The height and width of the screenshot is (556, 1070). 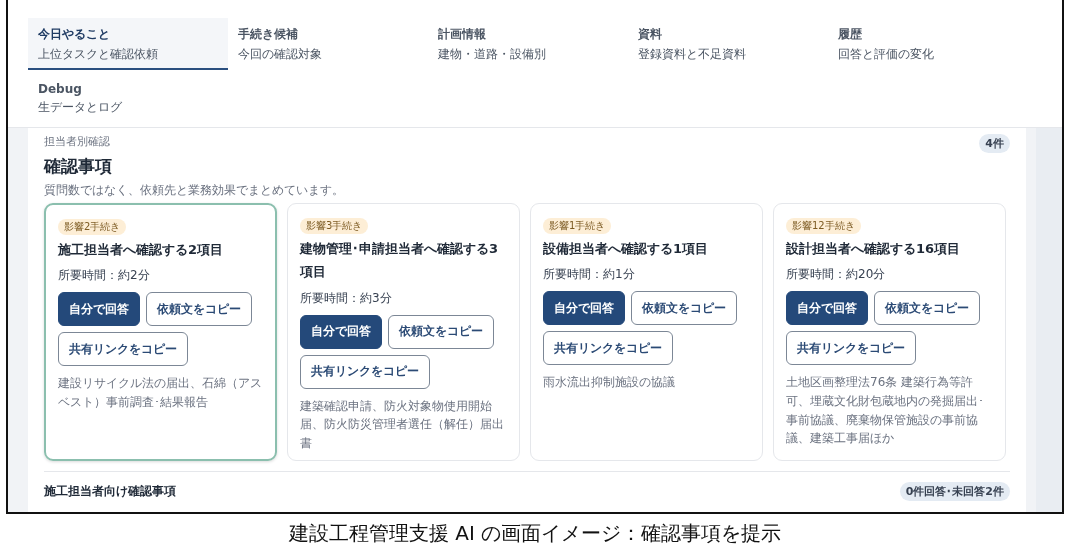 I want to click on procedure-list: 土地区画整理法76条 建築行為等許可、埋蔵文化財包蔵地内の発掘届出･事前協議、廃棄物保管施設の事前協議、建築工事届ほか, so click(x=889, y=410).